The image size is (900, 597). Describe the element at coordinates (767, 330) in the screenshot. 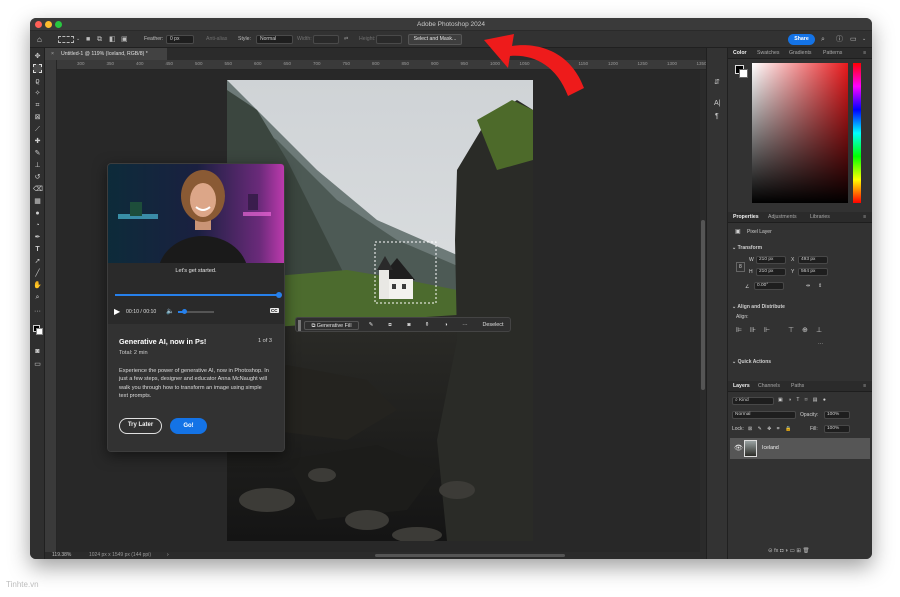

I see `align-right-icon: ⊩` at that location.